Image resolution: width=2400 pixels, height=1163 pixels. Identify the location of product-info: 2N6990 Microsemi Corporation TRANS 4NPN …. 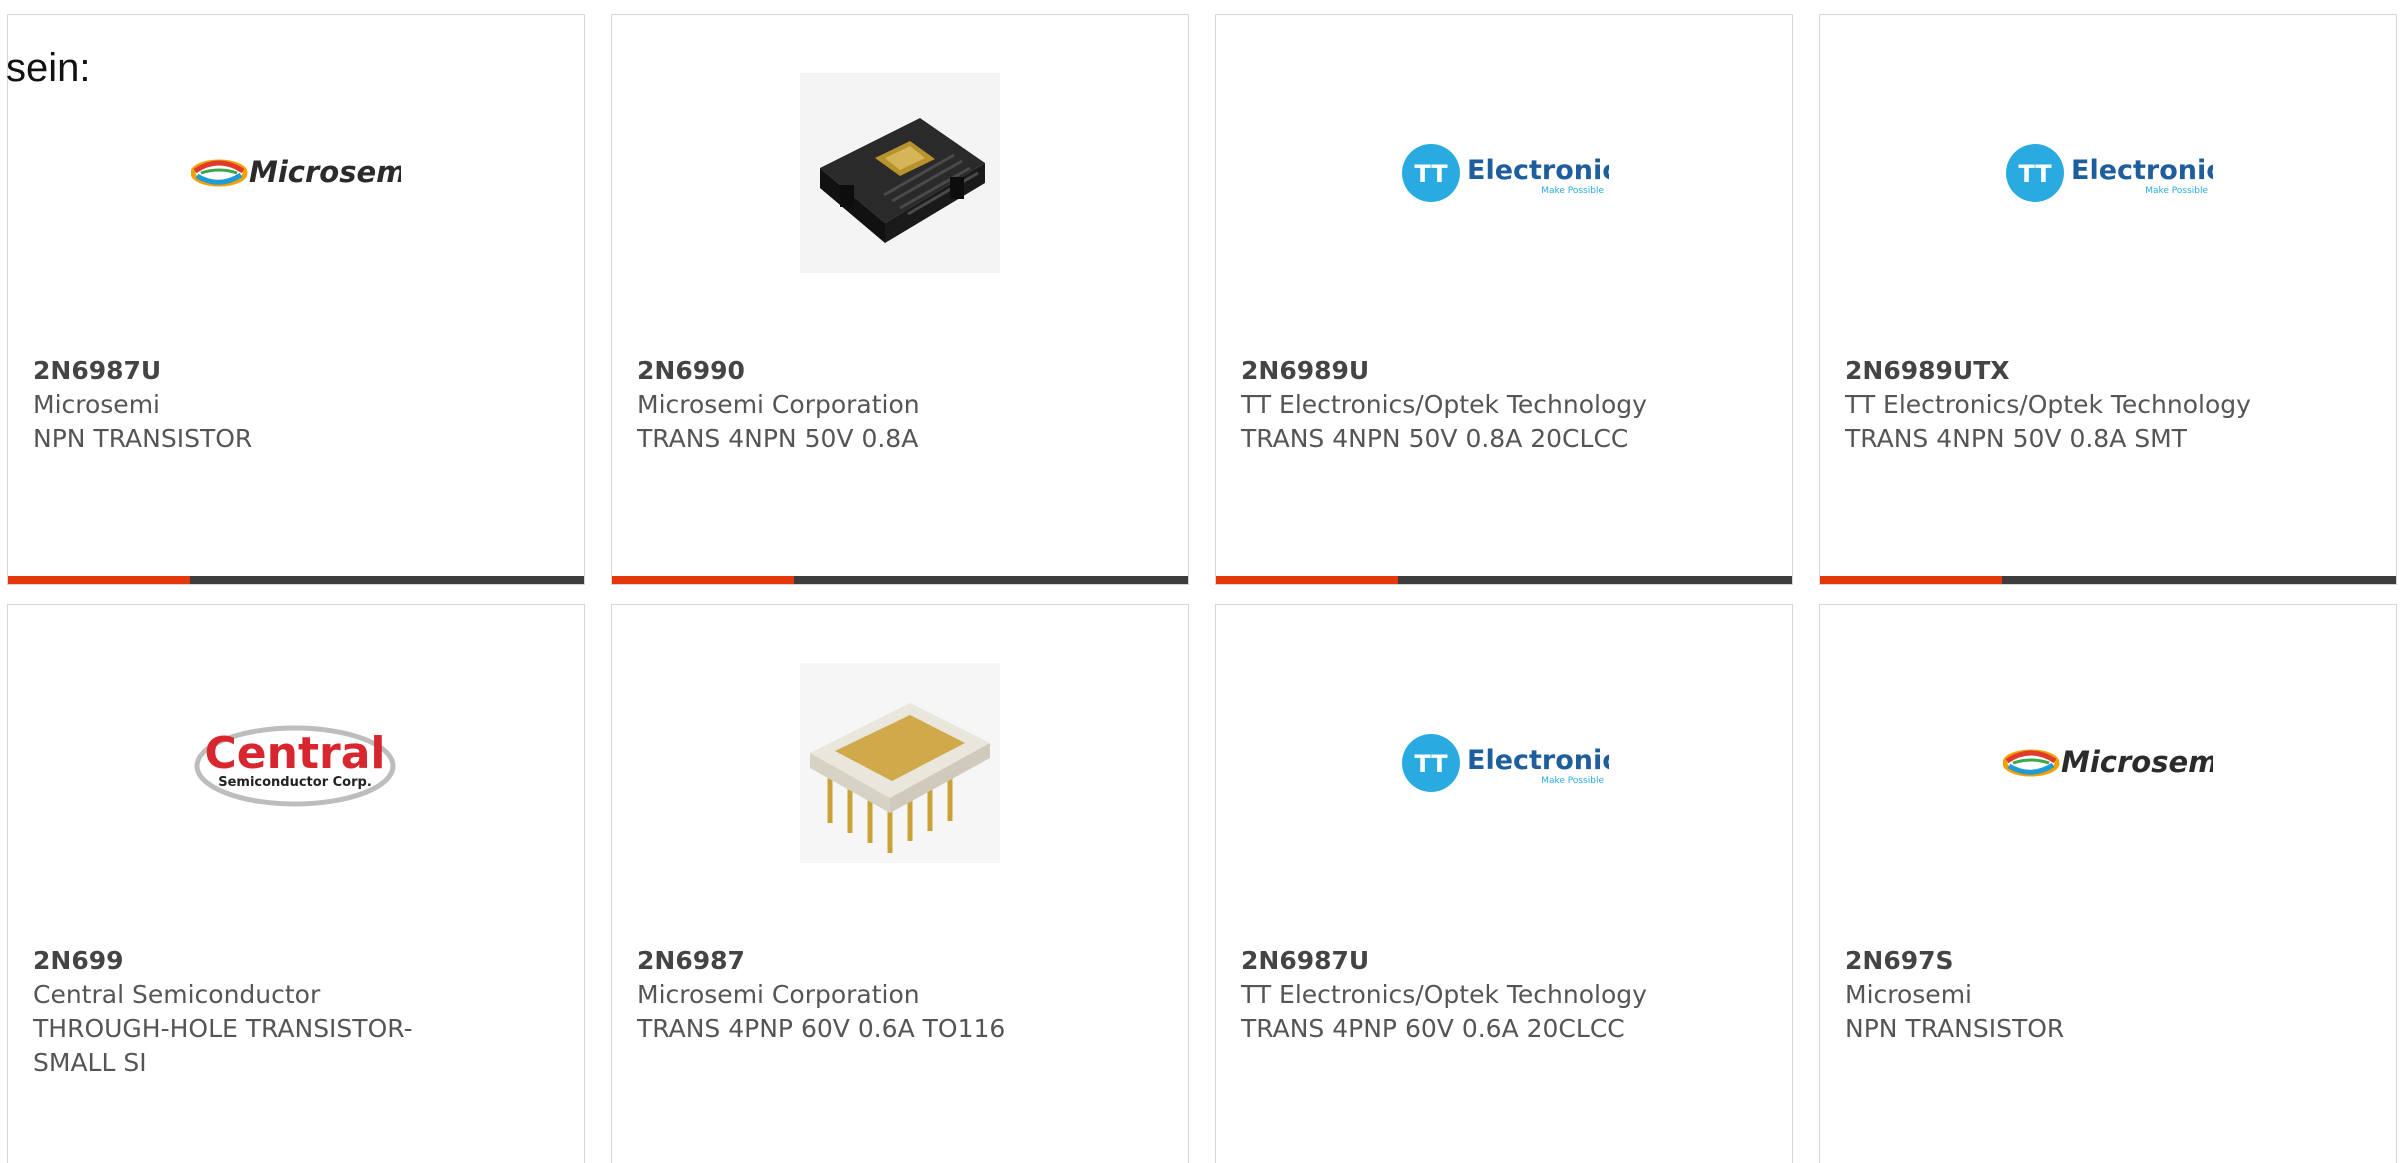
(900, 405).